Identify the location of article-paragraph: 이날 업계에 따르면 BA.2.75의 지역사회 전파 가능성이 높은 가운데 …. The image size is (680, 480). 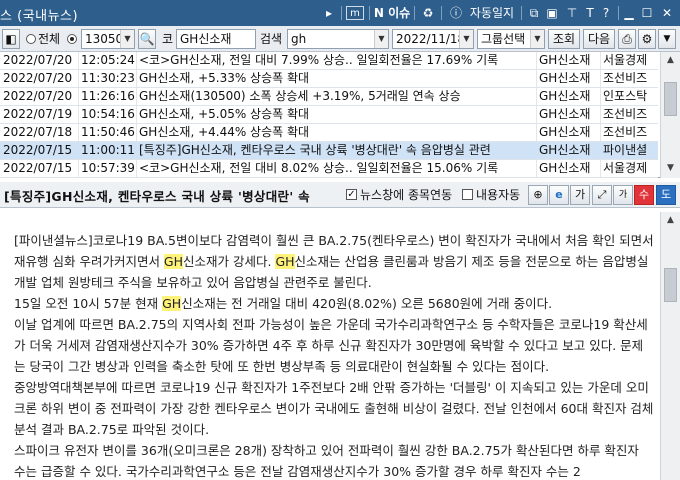
(331, 345).